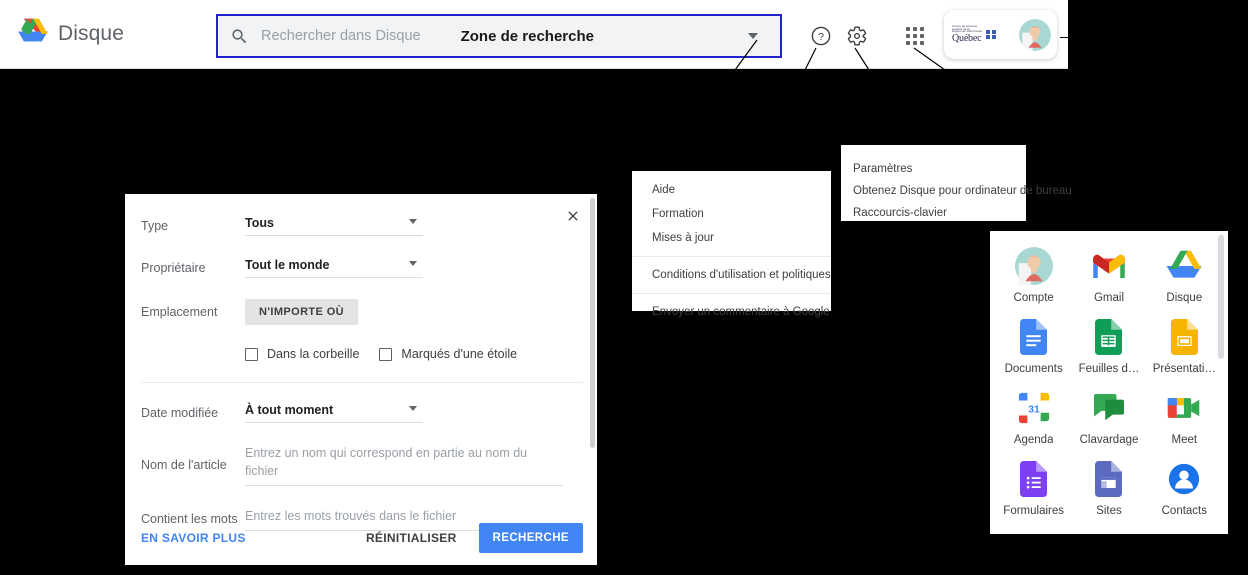 Image resolution: width=1248 pixels, height=575 pixels. What do you see at coordinates (1184, 337) in the screenshot?
I see `slides-icon` at bounding box center [1184, 337].